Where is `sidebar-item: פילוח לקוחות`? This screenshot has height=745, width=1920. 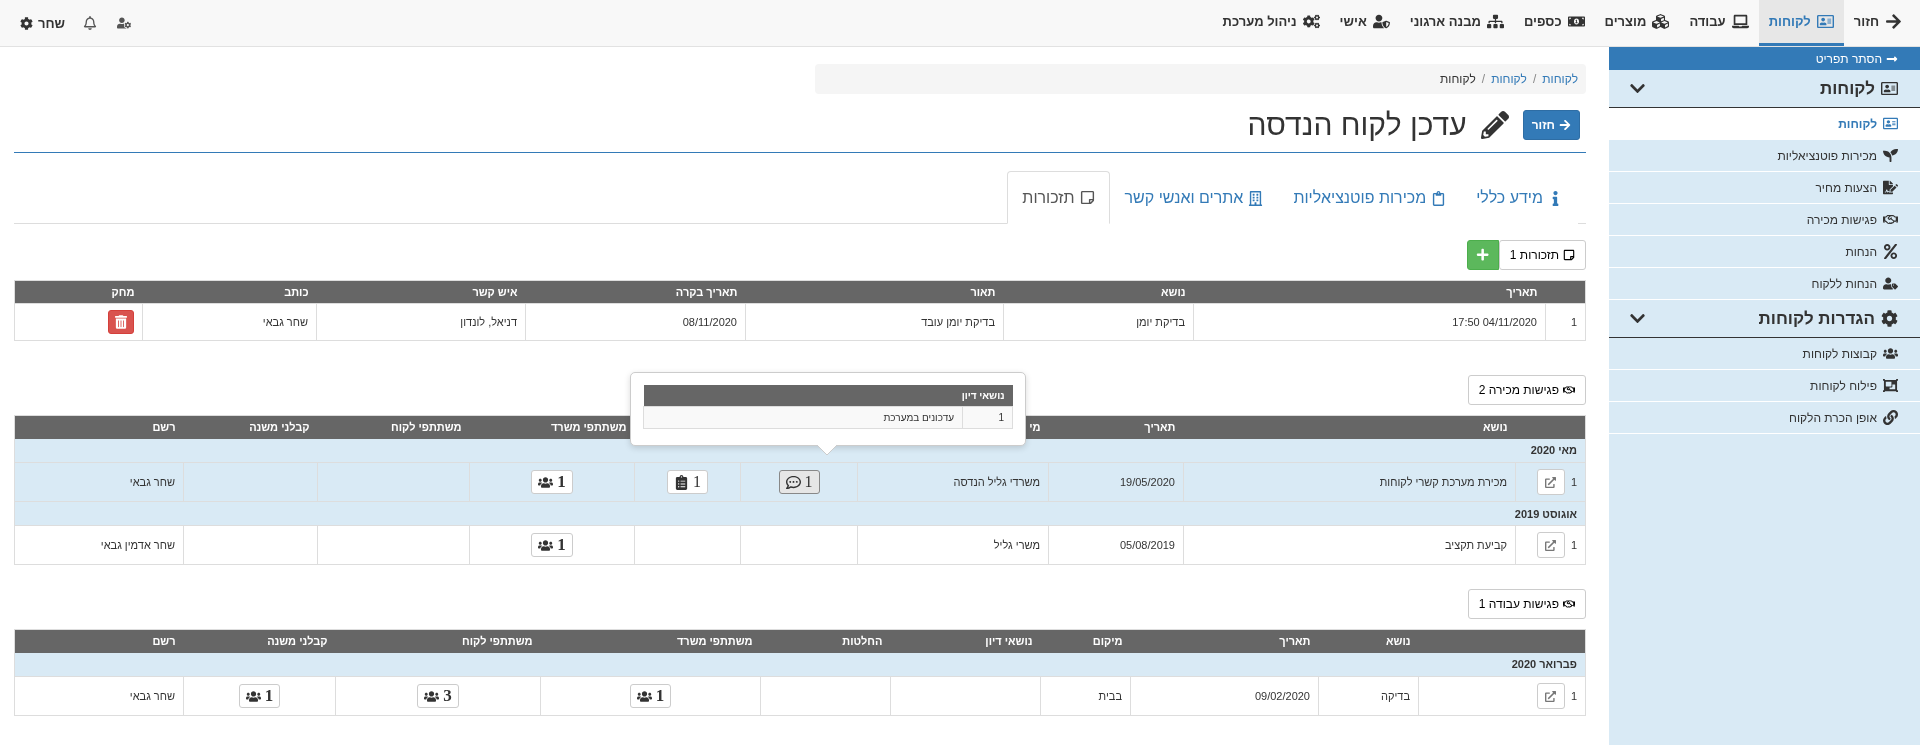
sidebar-item: פילוח לקוחות is located at coordinates (1764, 386).